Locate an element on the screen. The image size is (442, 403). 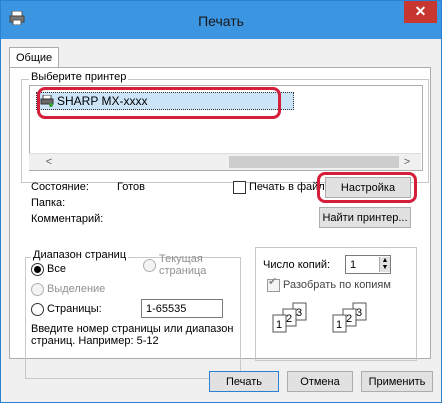
pages-input: 1-65535 is located at coordinates (182, 308).